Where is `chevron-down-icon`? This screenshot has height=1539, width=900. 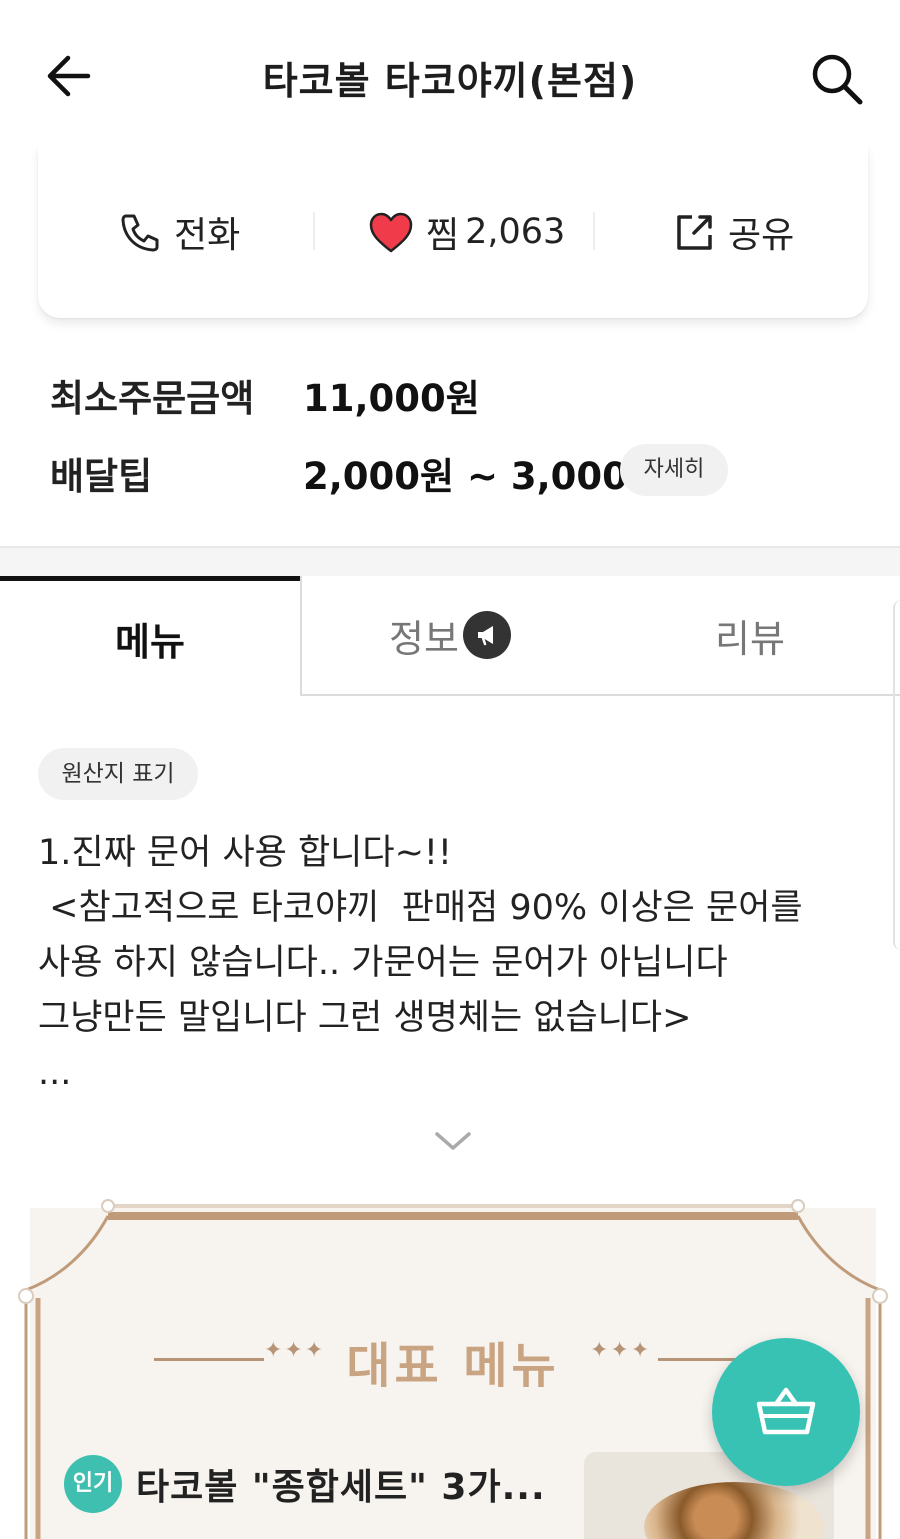 chevron-down-icon is located at coordinates (453, 1143).